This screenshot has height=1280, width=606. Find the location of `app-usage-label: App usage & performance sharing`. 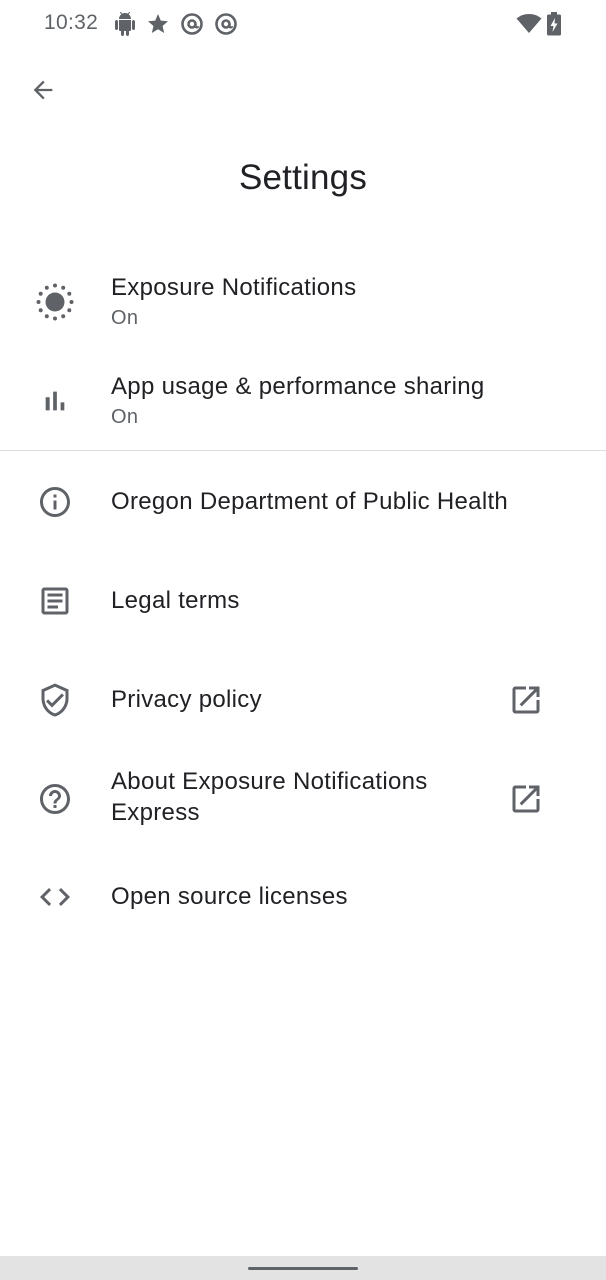

app-usage-label: App usage & performance sharing is located at coordinates (298, 386).